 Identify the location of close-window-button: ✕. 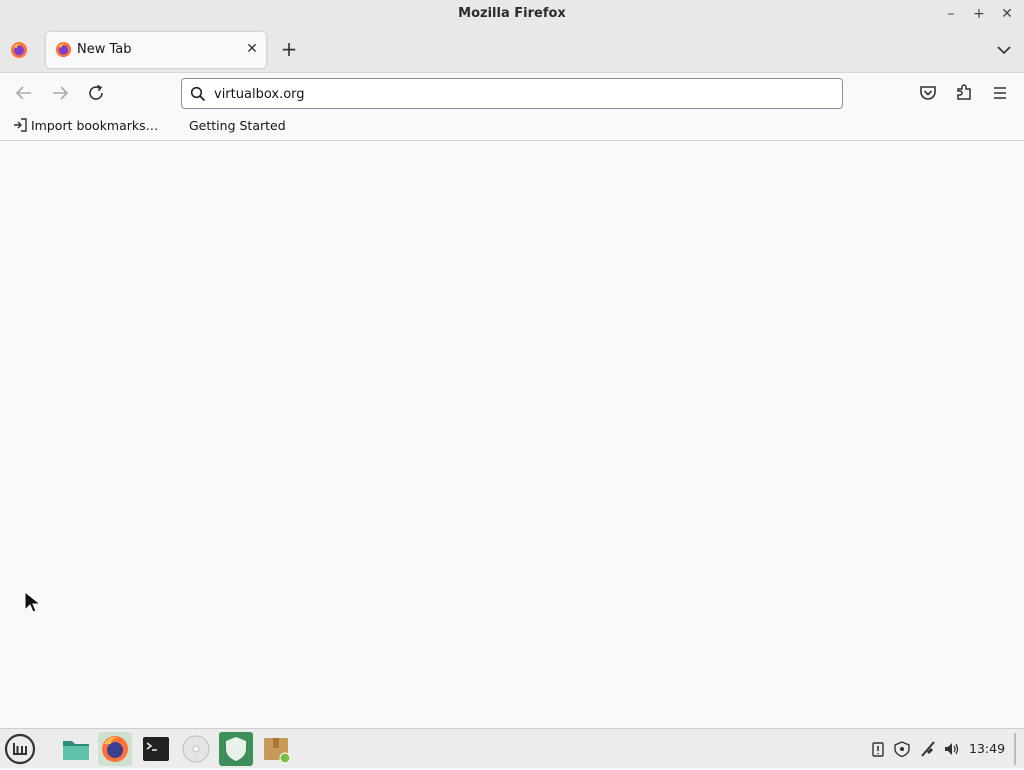
(1007, 14).